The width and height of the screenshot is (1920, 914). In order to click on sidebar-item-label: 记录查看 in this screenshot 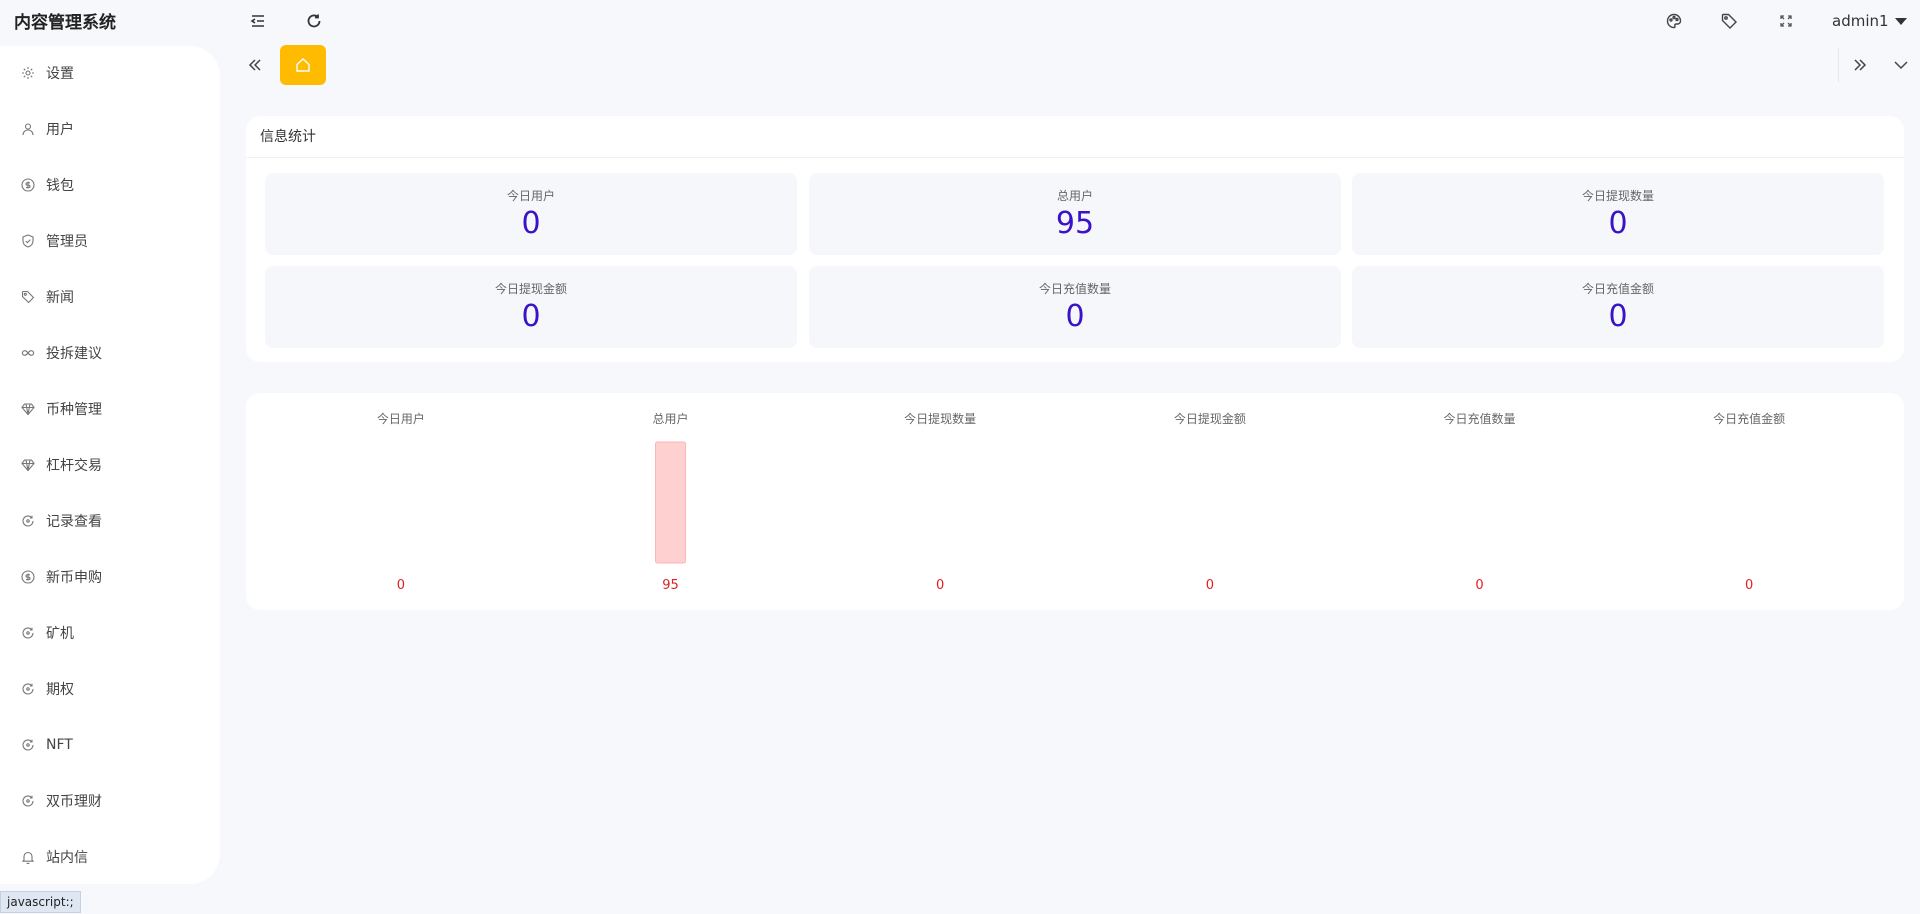, I will do `click(74, 522)`.